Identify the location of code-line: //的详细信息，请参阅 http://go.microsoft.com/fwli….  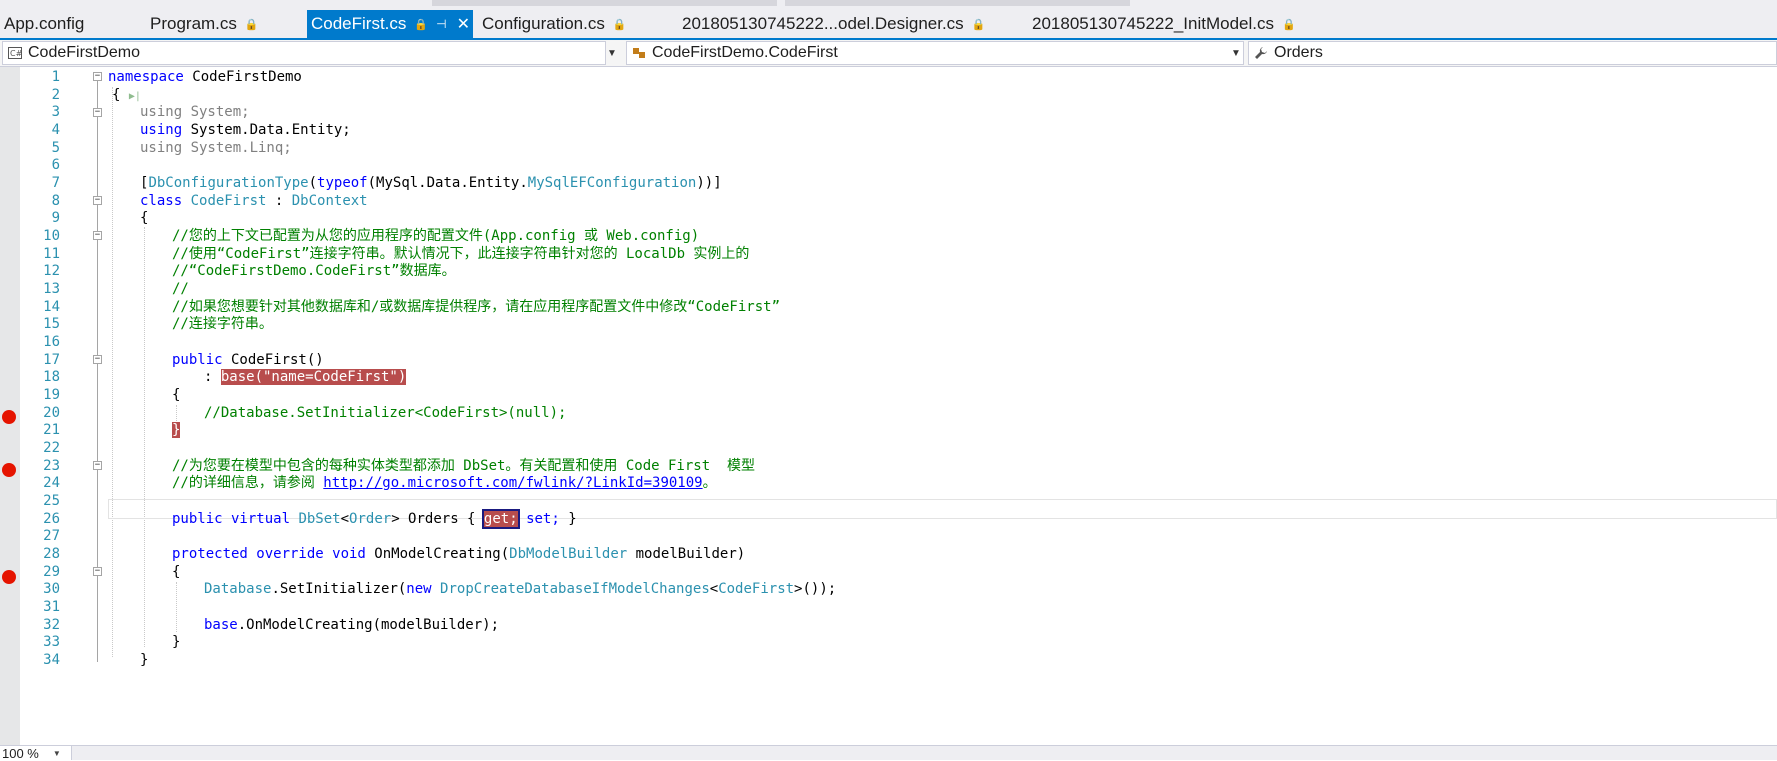
(444, 483).